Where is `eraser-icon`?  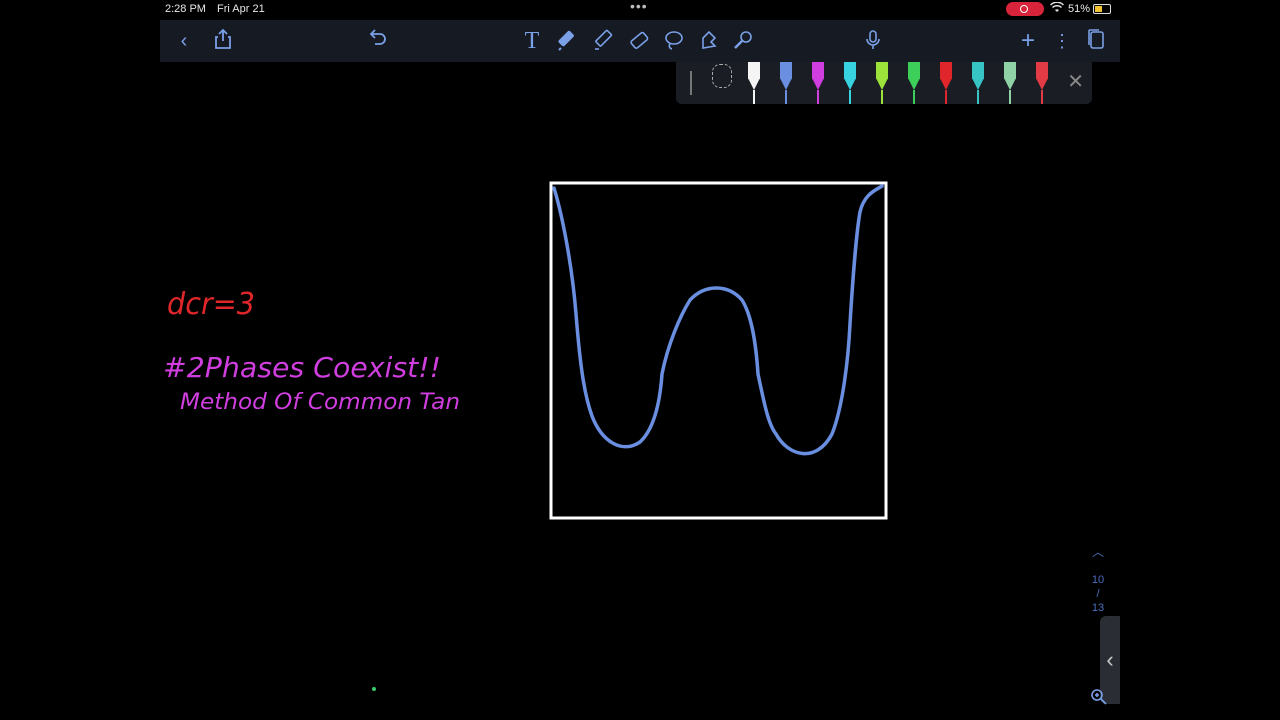
eraser-icon is located at coordinates (639, 41).